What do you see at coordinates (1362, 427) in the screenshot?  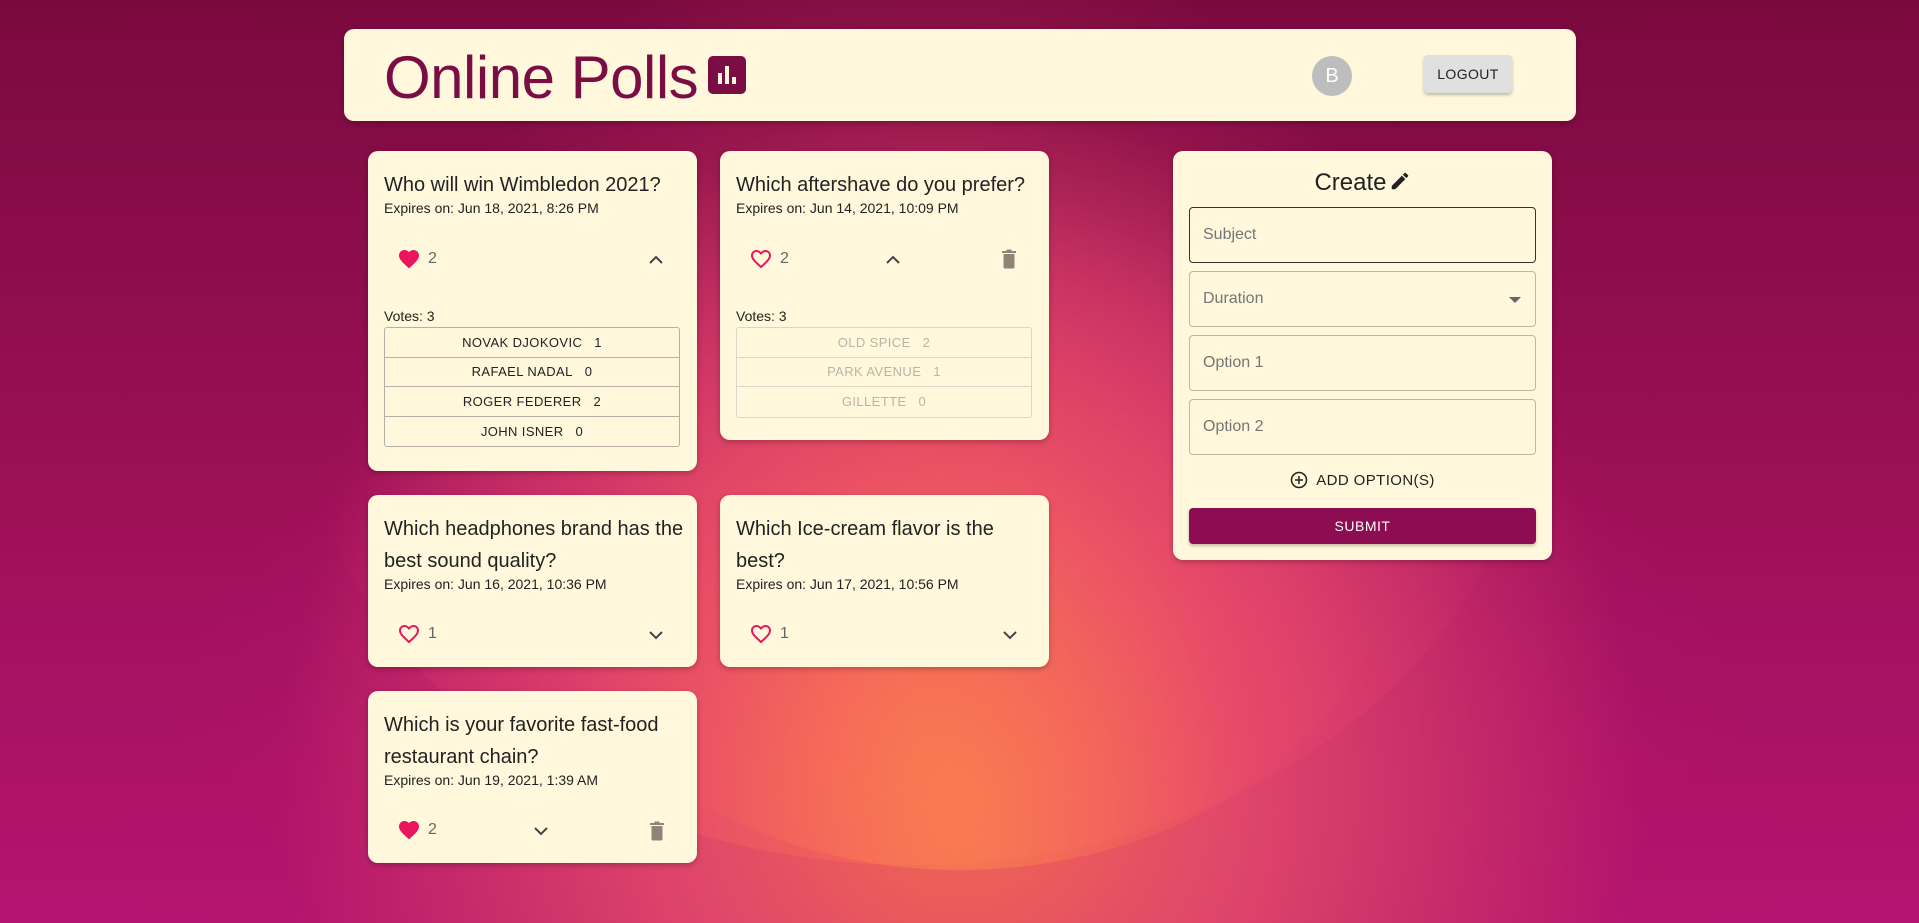 I see `option-2-input: Option 2` at bounding box center [1362, 427].